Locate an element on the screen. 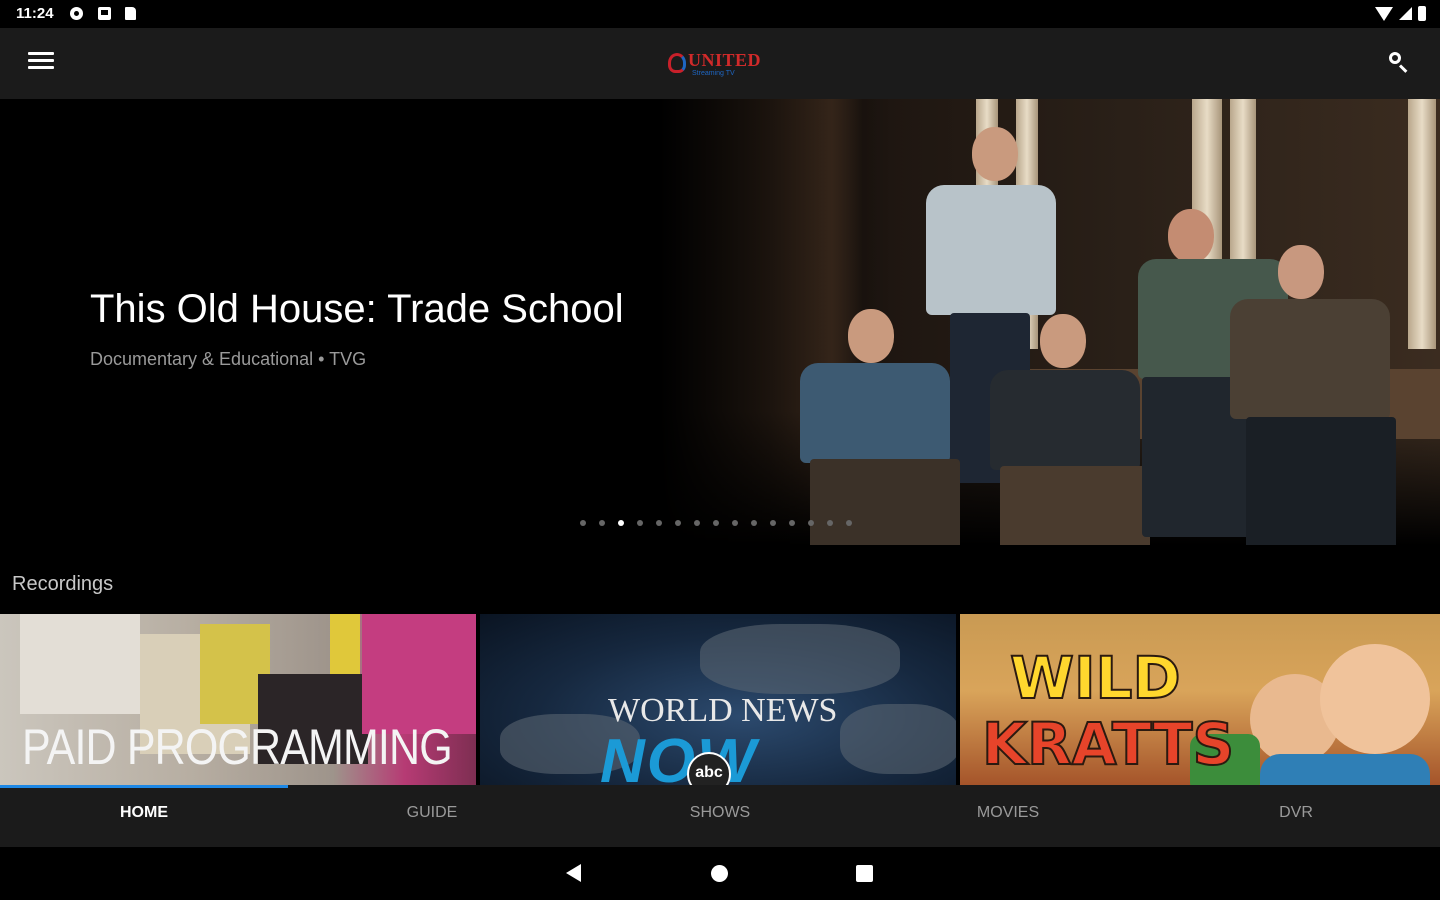 This screenshot has height=900, width=1440. status-time: 11:24 is located at coordinates (35, 13).